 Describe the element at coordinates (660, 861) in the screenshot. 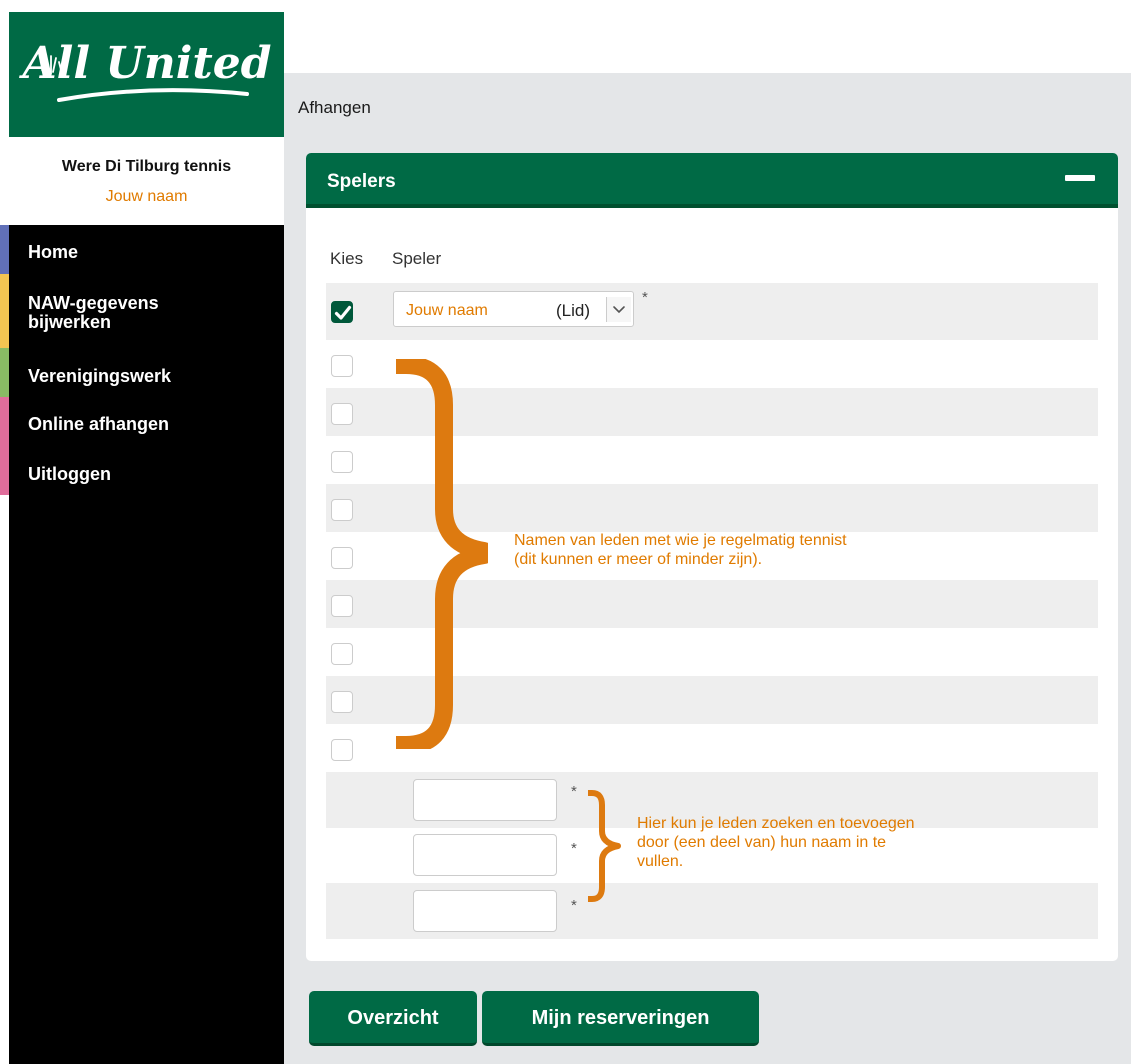

I see `search-annotation-line: vullen.` at that location.